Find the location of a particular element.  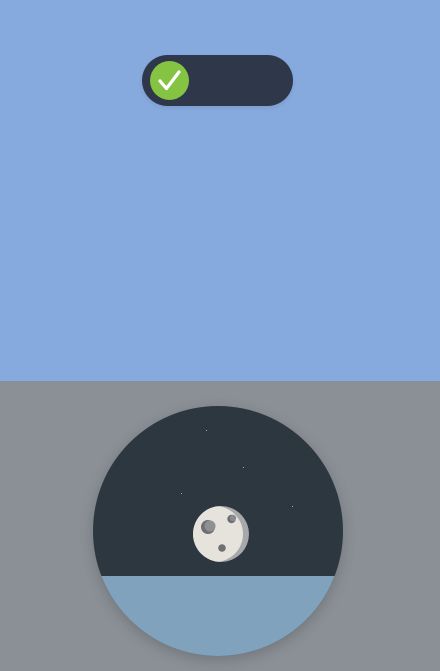

check-icon is located at coordinates (169, 80).